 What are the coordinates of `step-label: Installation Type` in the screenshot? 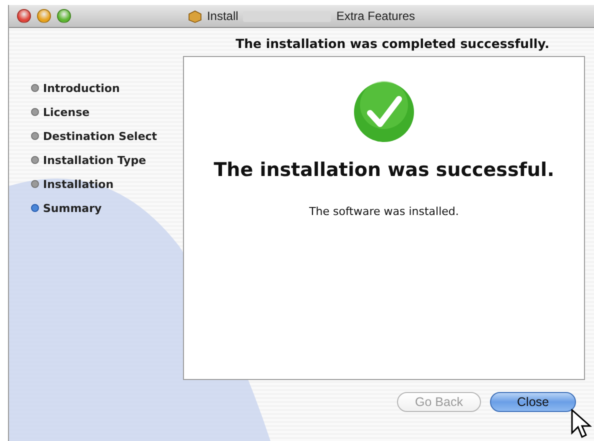 It's located at (94, 160).